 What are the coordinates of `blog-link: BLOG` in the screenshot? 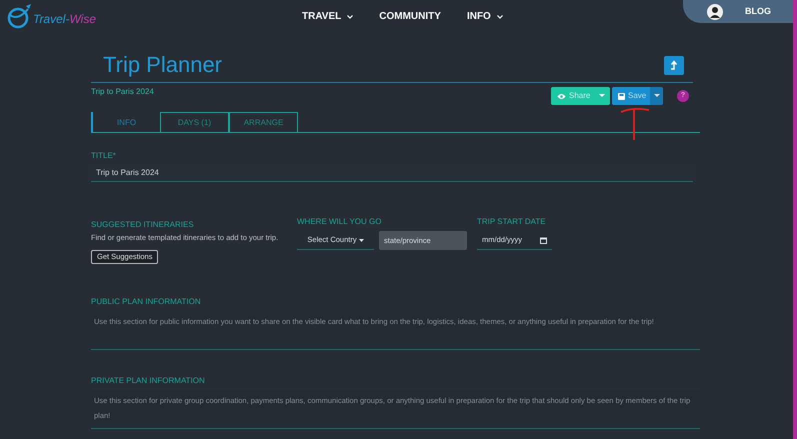 It's located at (758, 11).